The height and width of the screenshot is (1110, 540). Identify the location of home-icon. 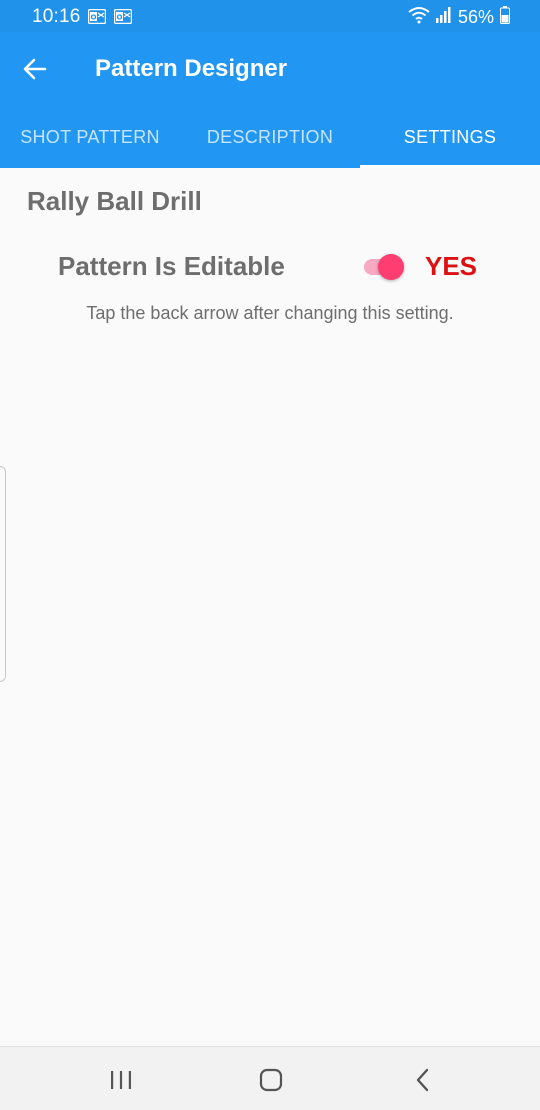
(271, 1080).